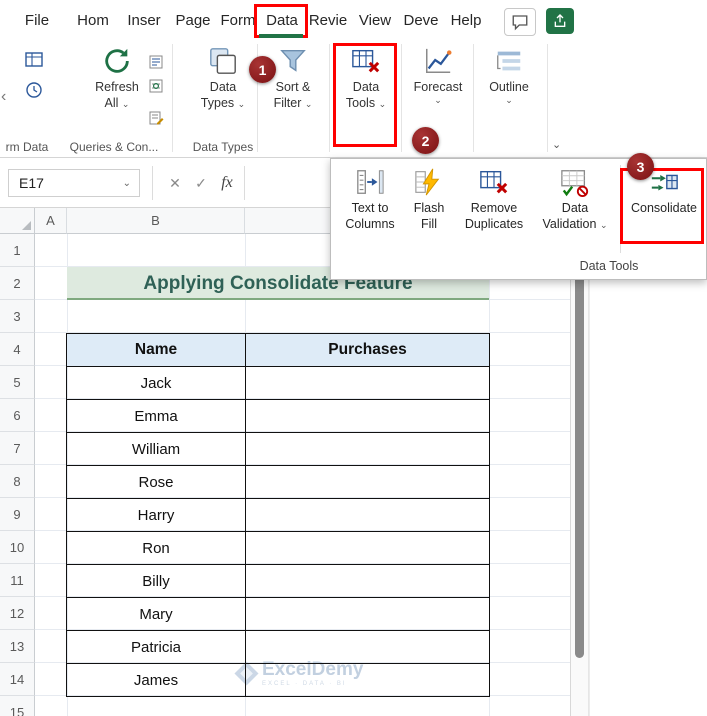 Image resolution: width=707 pixels, height=716 pixels. I want to click on annotation-box-data-tools, so click(365, 95).